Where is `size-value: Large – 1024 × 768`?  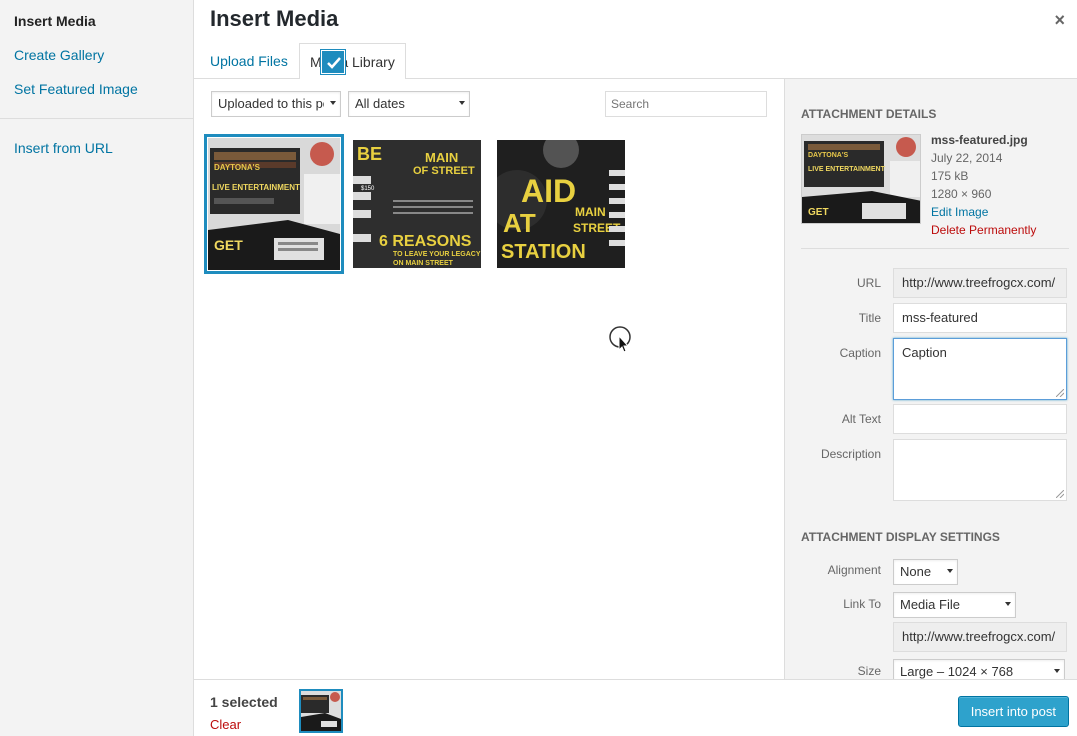 size-value: Large – 1024 × 768 is located at coordinates (957, 671).